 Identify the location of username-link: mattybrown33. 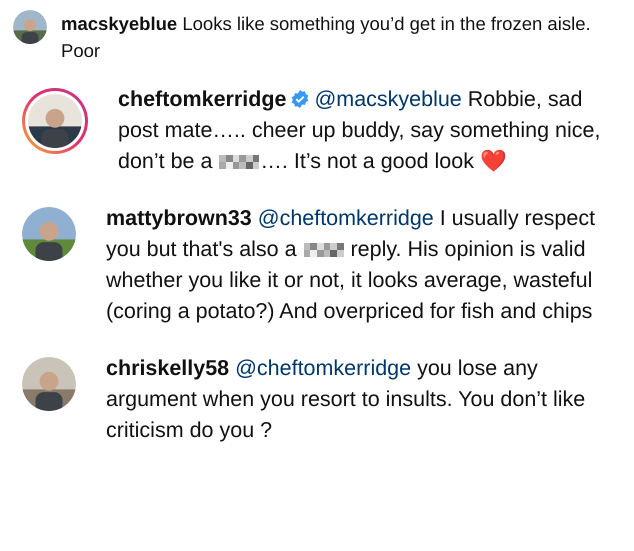
(179, 218).